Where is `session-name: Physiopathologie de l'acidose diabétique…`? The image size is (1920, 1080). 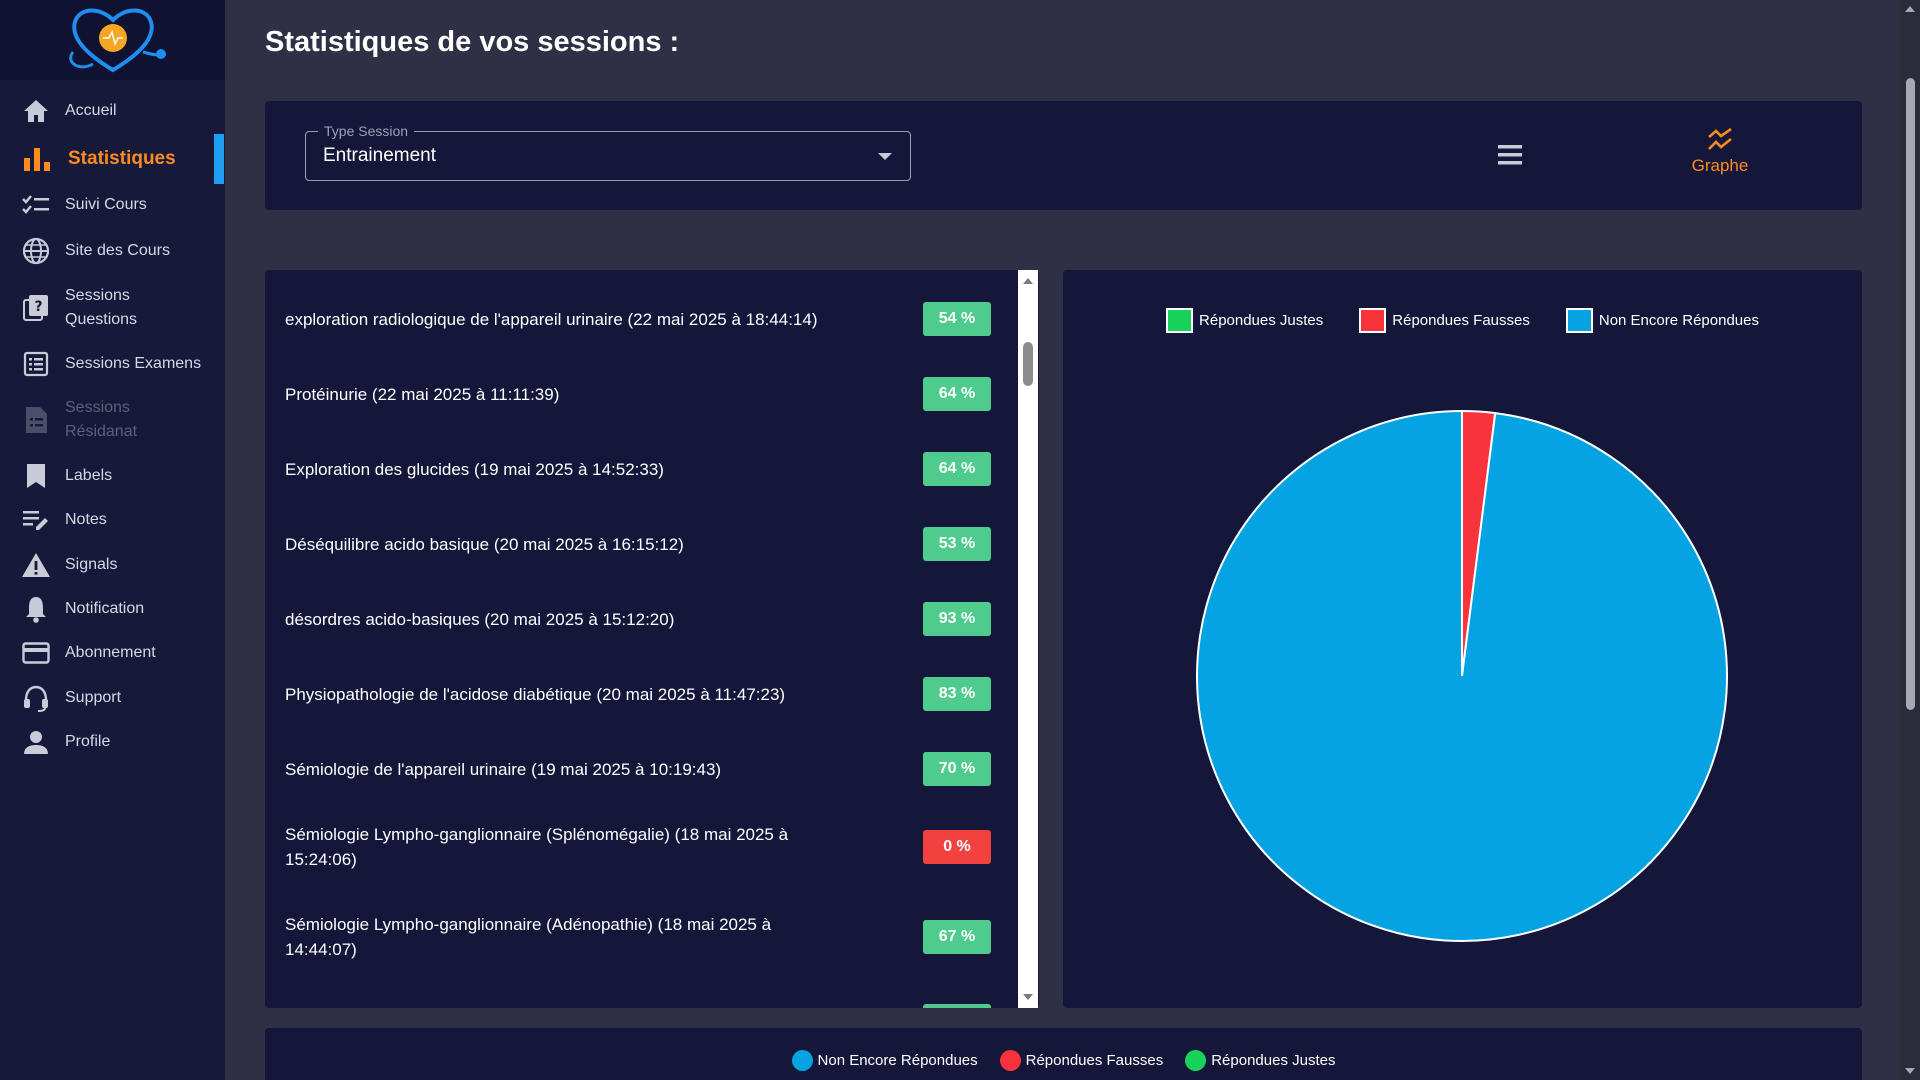 session-name: Physiopathologie de l'acidose diabétique… is located at coordinates (535, 694).